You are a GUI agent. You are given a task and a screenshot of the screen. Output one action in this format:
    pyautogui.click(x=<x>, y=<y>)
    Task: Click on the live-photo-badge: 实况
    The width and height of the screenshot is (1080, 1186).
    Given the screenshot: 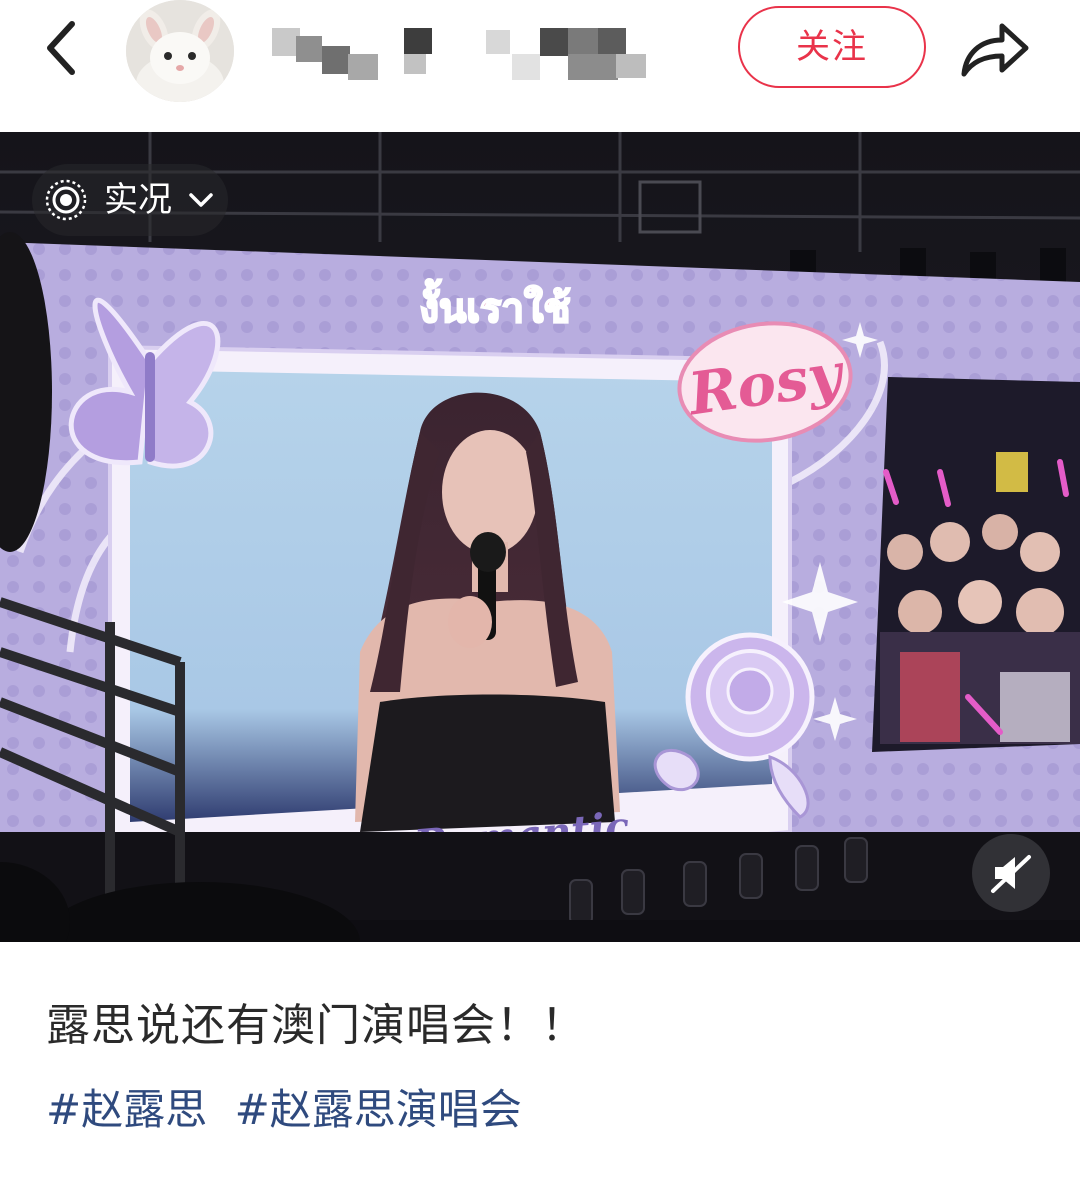 What is the action you would take?
    pyautogui.click(x=130, y=200)
    